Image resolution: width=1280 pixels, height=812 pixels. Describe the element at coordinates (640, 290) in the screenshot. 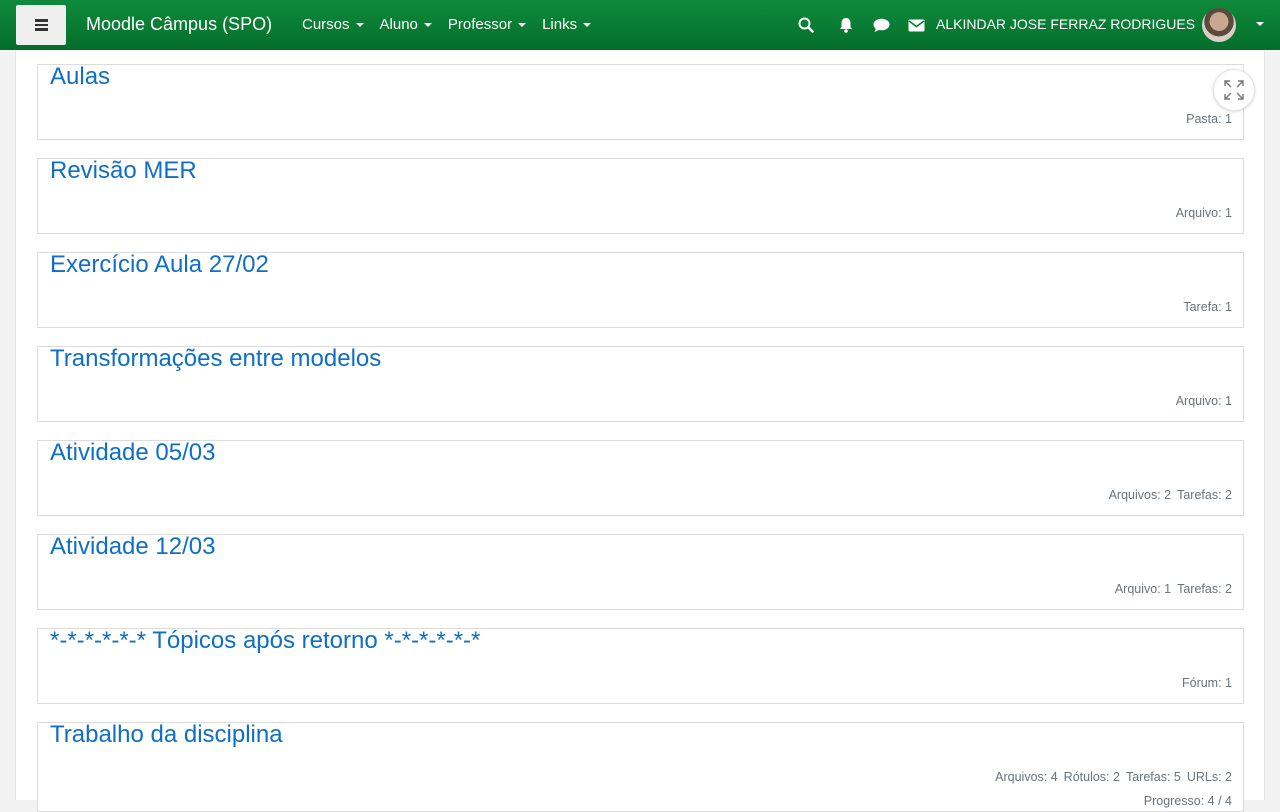

I see `section-exercicio-aula: Exercício Aula 27/02 Tarefa: 1` at that location.